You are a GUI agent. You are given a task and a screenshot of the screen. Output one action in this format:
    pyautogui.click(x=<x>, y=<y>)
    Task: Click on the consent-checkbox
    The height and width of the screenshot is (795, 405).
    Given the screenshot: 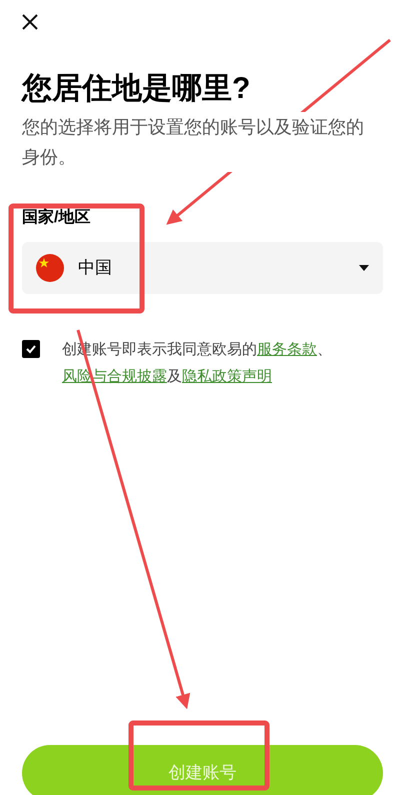 What is the action you would take?
    pyautogui.click(x=31, y=349)
    